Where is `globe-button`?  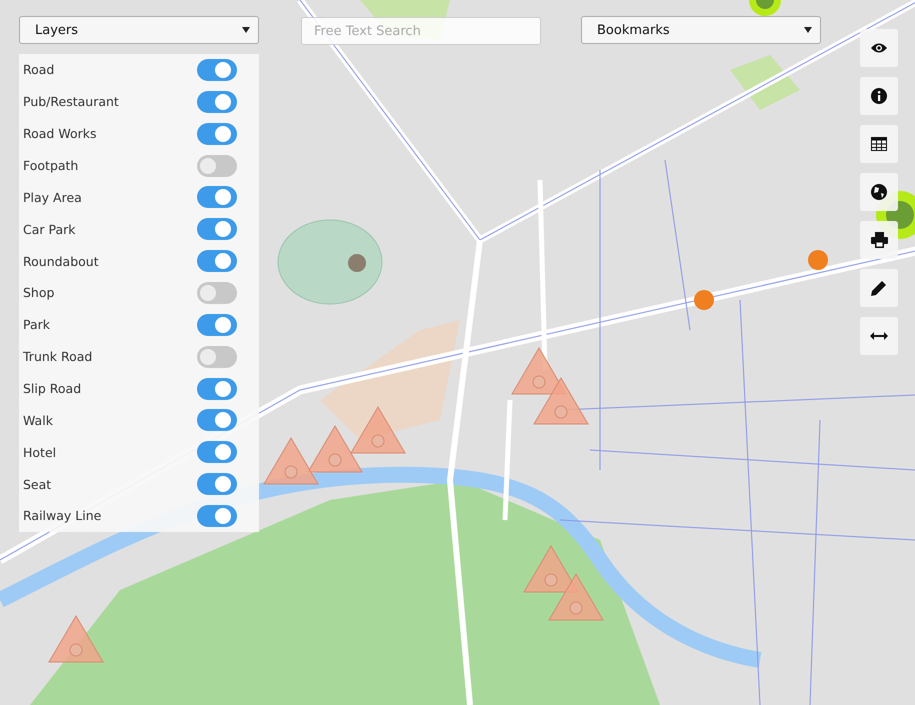 globe-button is located at coordinates (879, 192).